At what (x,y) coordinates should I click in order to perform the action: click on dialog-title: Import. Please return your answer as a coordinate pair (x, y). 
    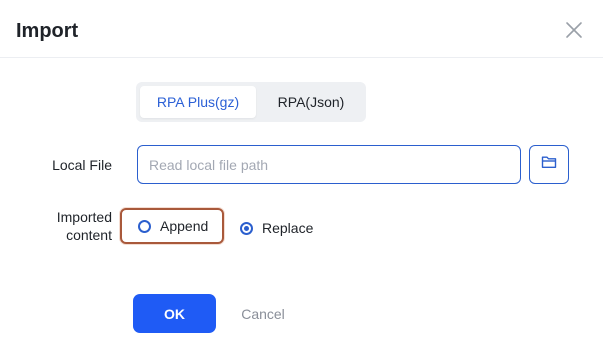
    Looking at the image, I should click on (47, 31).